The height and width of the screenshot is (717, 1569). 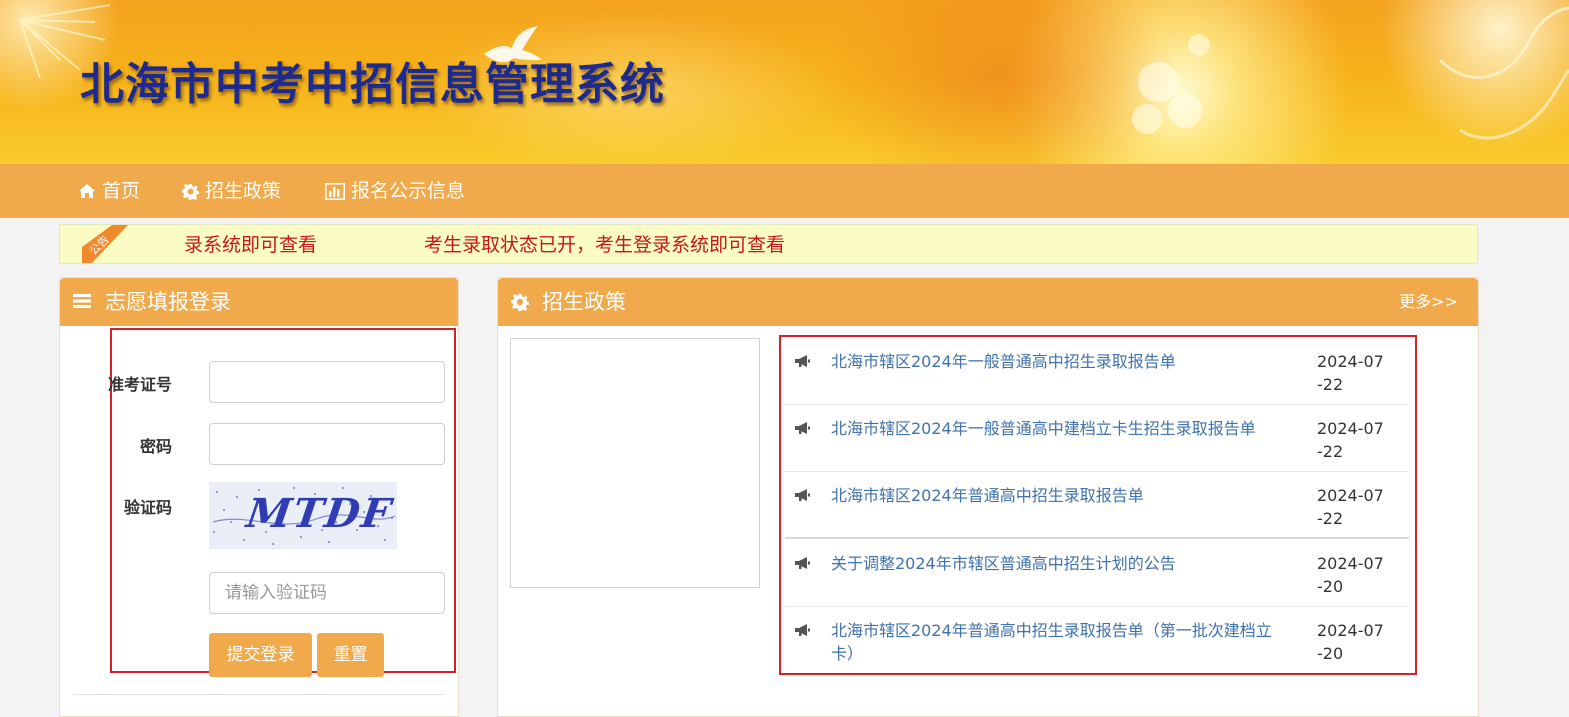 I want to click on site-title: 北海市中考中招信息管理系统, so click(x=372, y=84).